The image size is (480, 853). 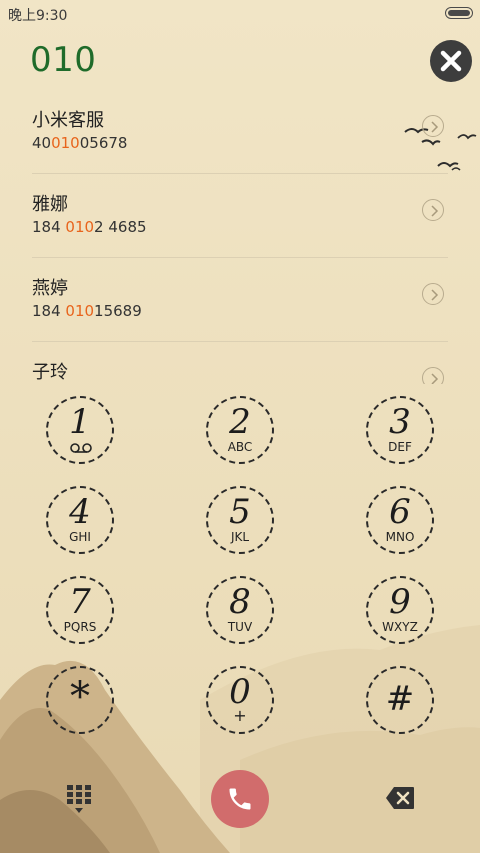 What do you see at coordinates (38, 16) in the screenshot?
I see `status-time: 晚上9:30` at bounding box center [38, 16].